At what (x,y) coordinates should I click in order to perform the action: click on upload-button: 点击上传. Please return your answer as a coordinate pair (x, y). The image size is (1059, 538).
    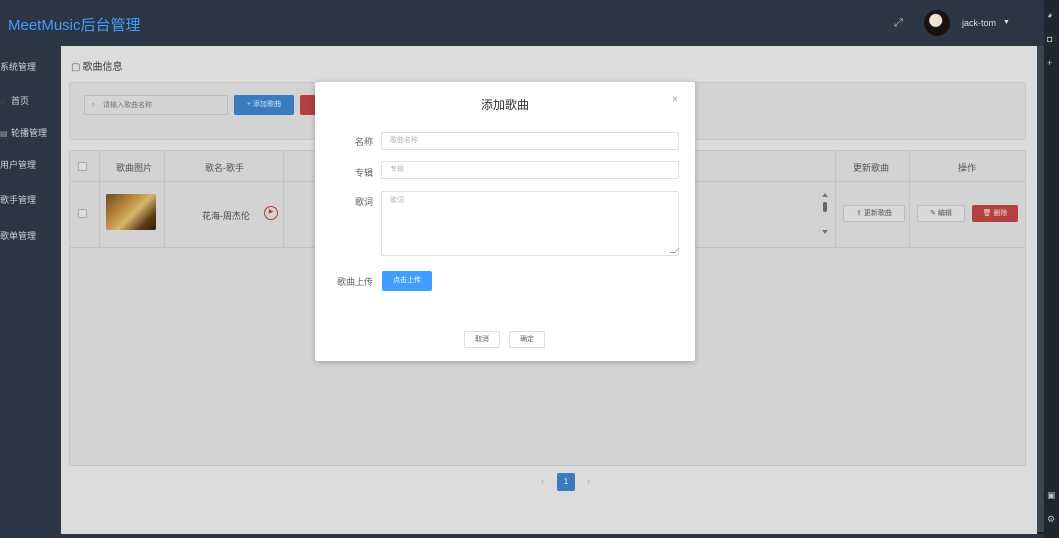
    Looking at the image, I should click on (407, 281).